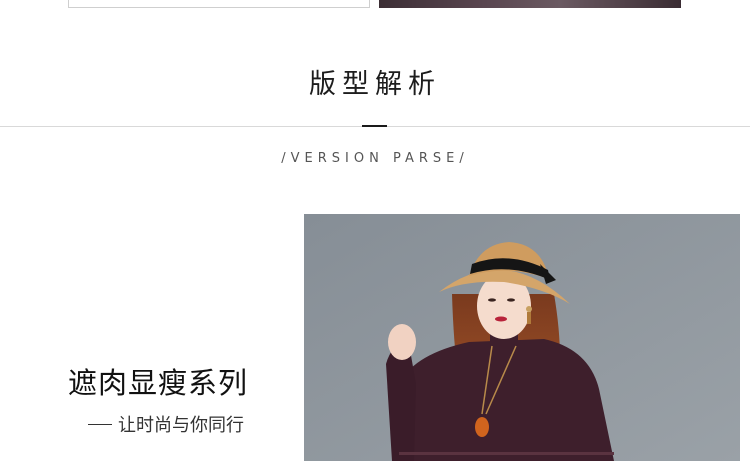 The image size is (750, 461). I want to click on section-divider-accent, so click(374, 126).